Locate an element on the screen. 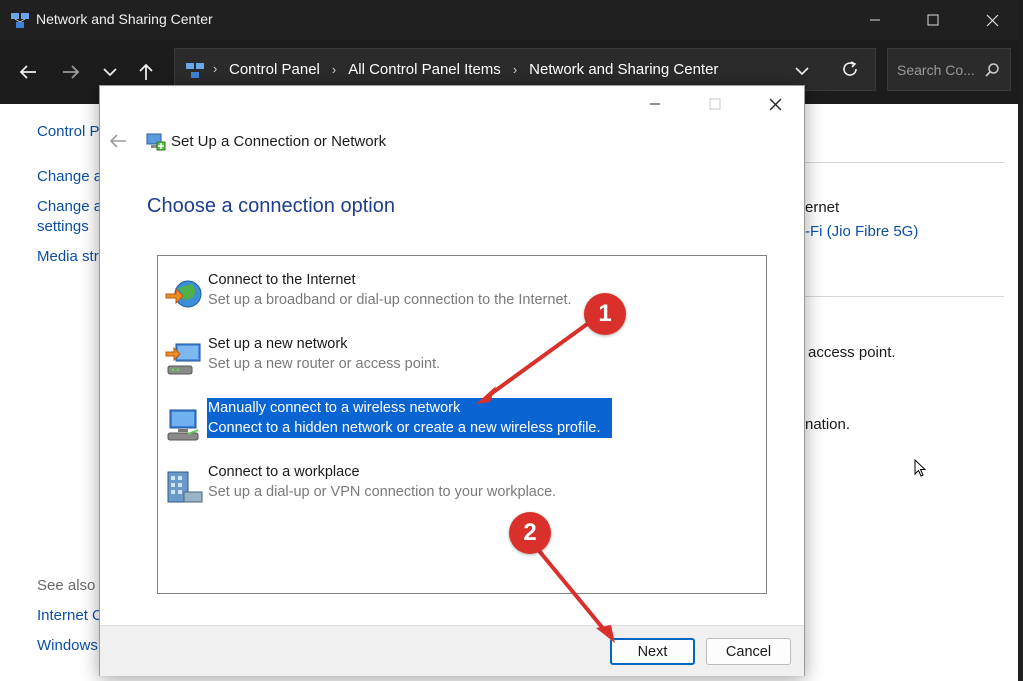  annotation-badge-2: 2 is located at coordinates (530, 533).